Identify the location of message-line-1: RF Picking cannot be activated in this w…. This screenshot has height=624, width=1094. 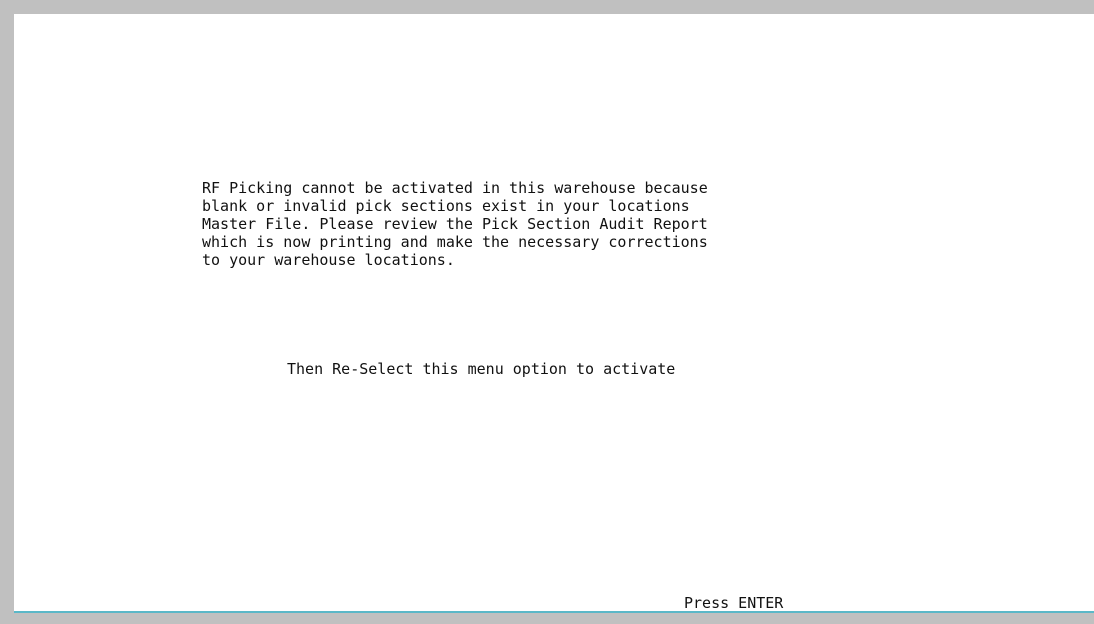
(455, 188).